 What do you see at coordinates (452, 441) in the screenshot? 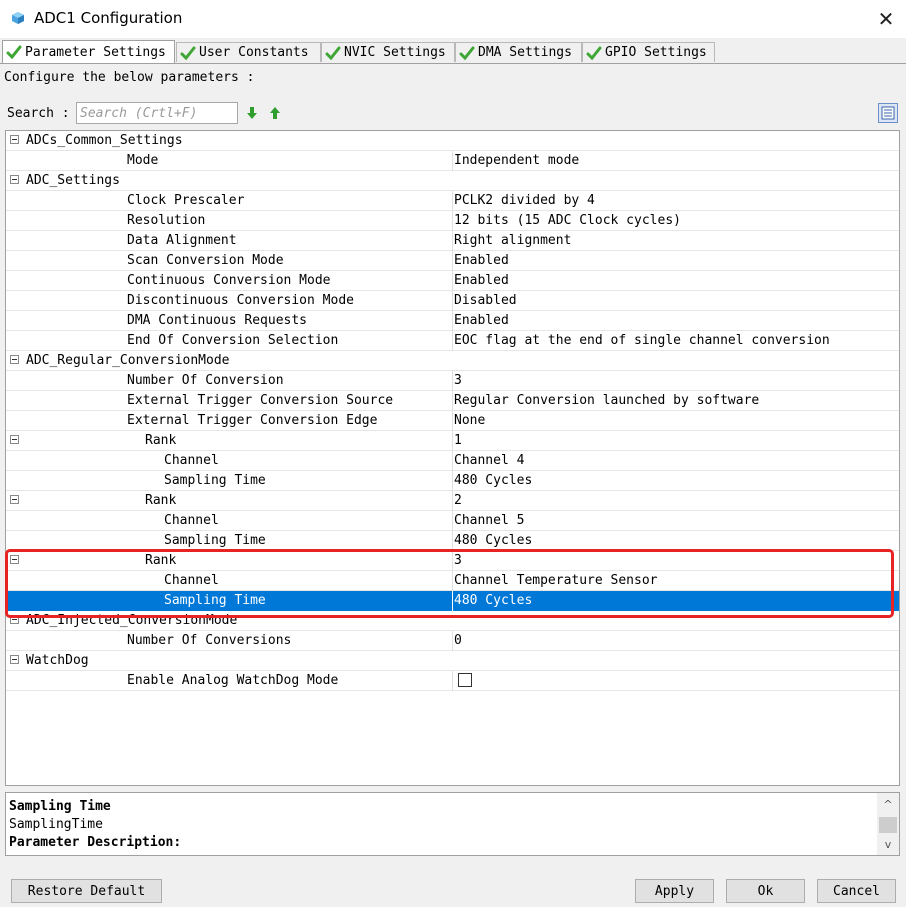
I see `tree-row: Rank 1` at bounding box center [452, 441].